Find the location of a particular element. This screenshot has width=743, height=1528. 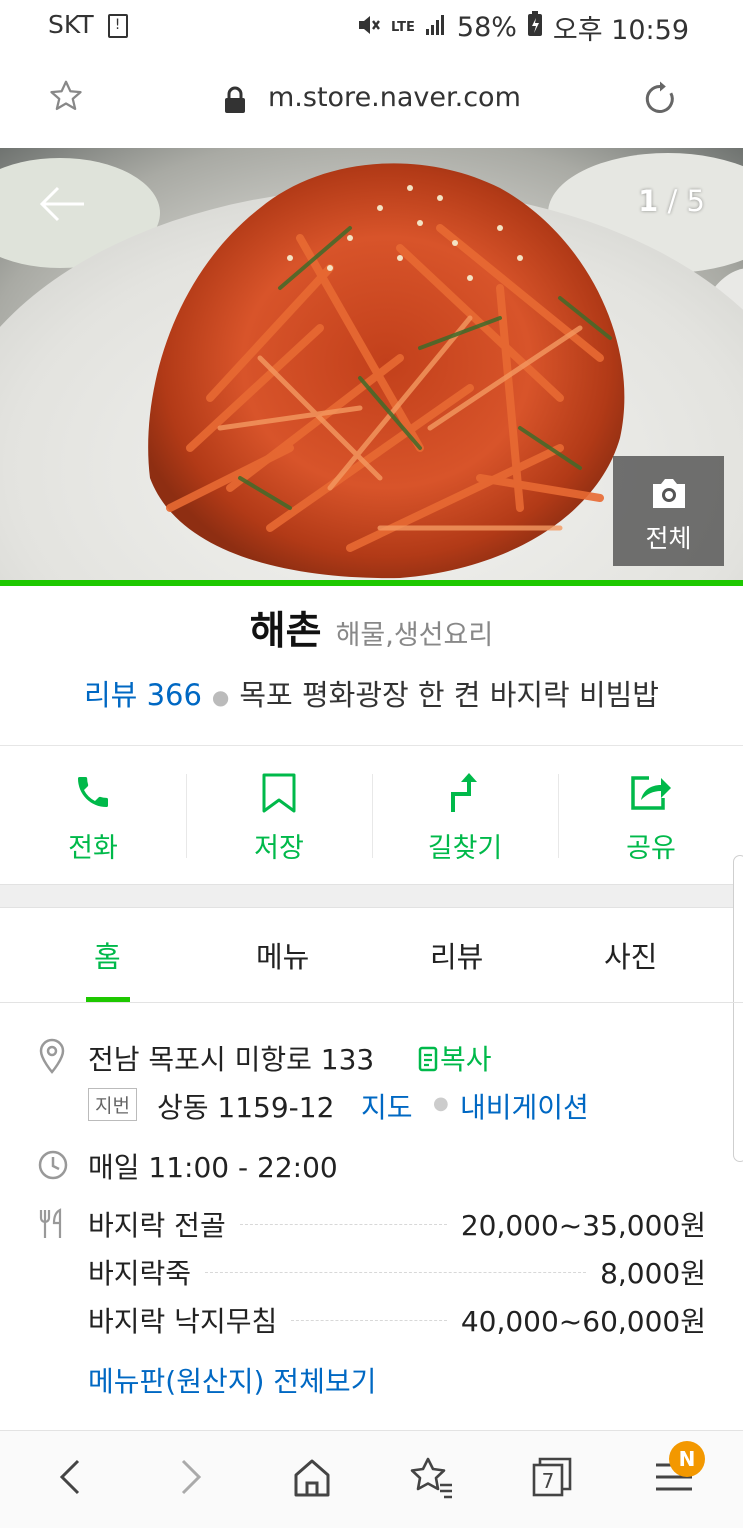

share-button: 공유 is located at coordinates (650, 815).